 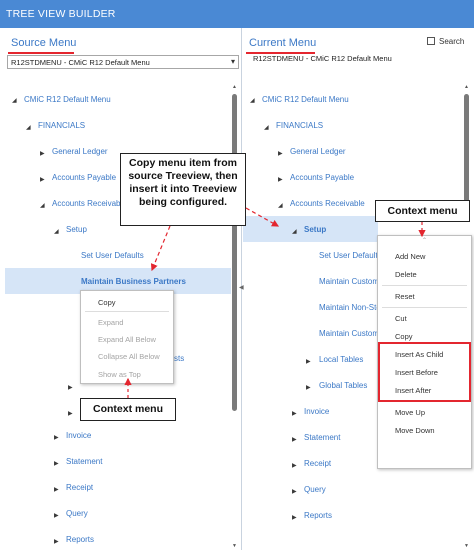 I want to click on arrow-to-source-node, so click(x=160, y=248).